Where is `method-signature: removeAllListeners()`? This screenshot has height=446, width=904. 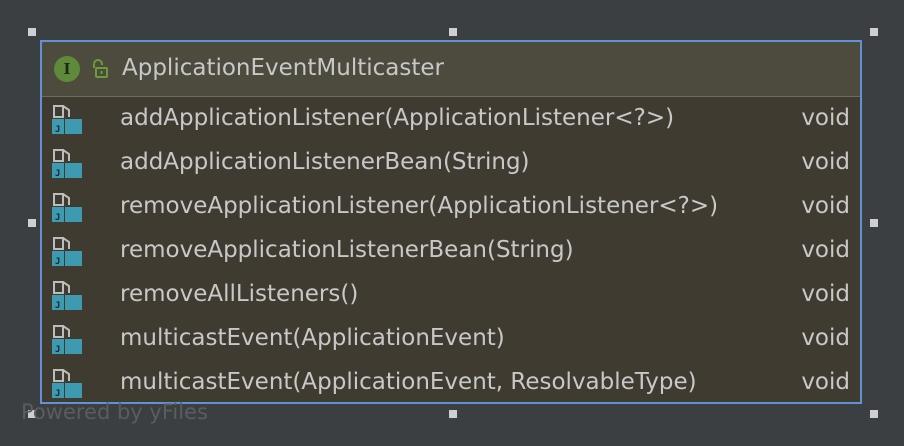
method-signature: removeAllListeners() is located at coordinates (239, 294).